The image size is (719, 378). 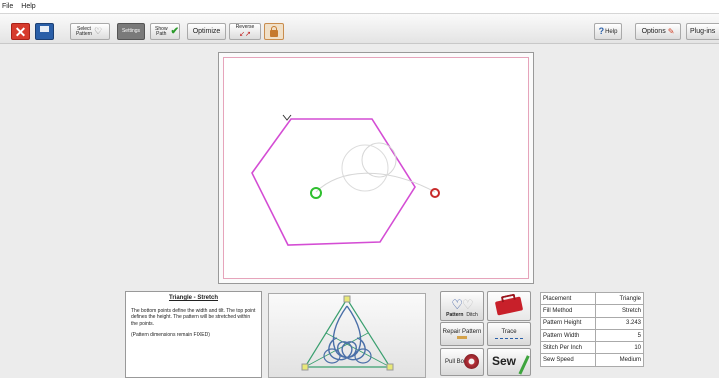 I want to click on pattern-ditch-toggle: ♡♡ Pattern Ditch, so click(x=462, y=306).